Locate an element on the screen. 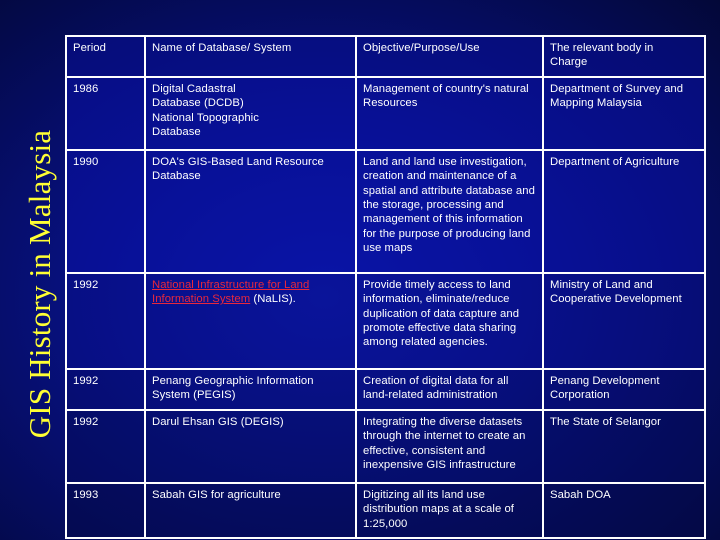 Image resolution: width=720 pixels, height=540 pixels. header-period: Period is located at coordinates (105, 56).